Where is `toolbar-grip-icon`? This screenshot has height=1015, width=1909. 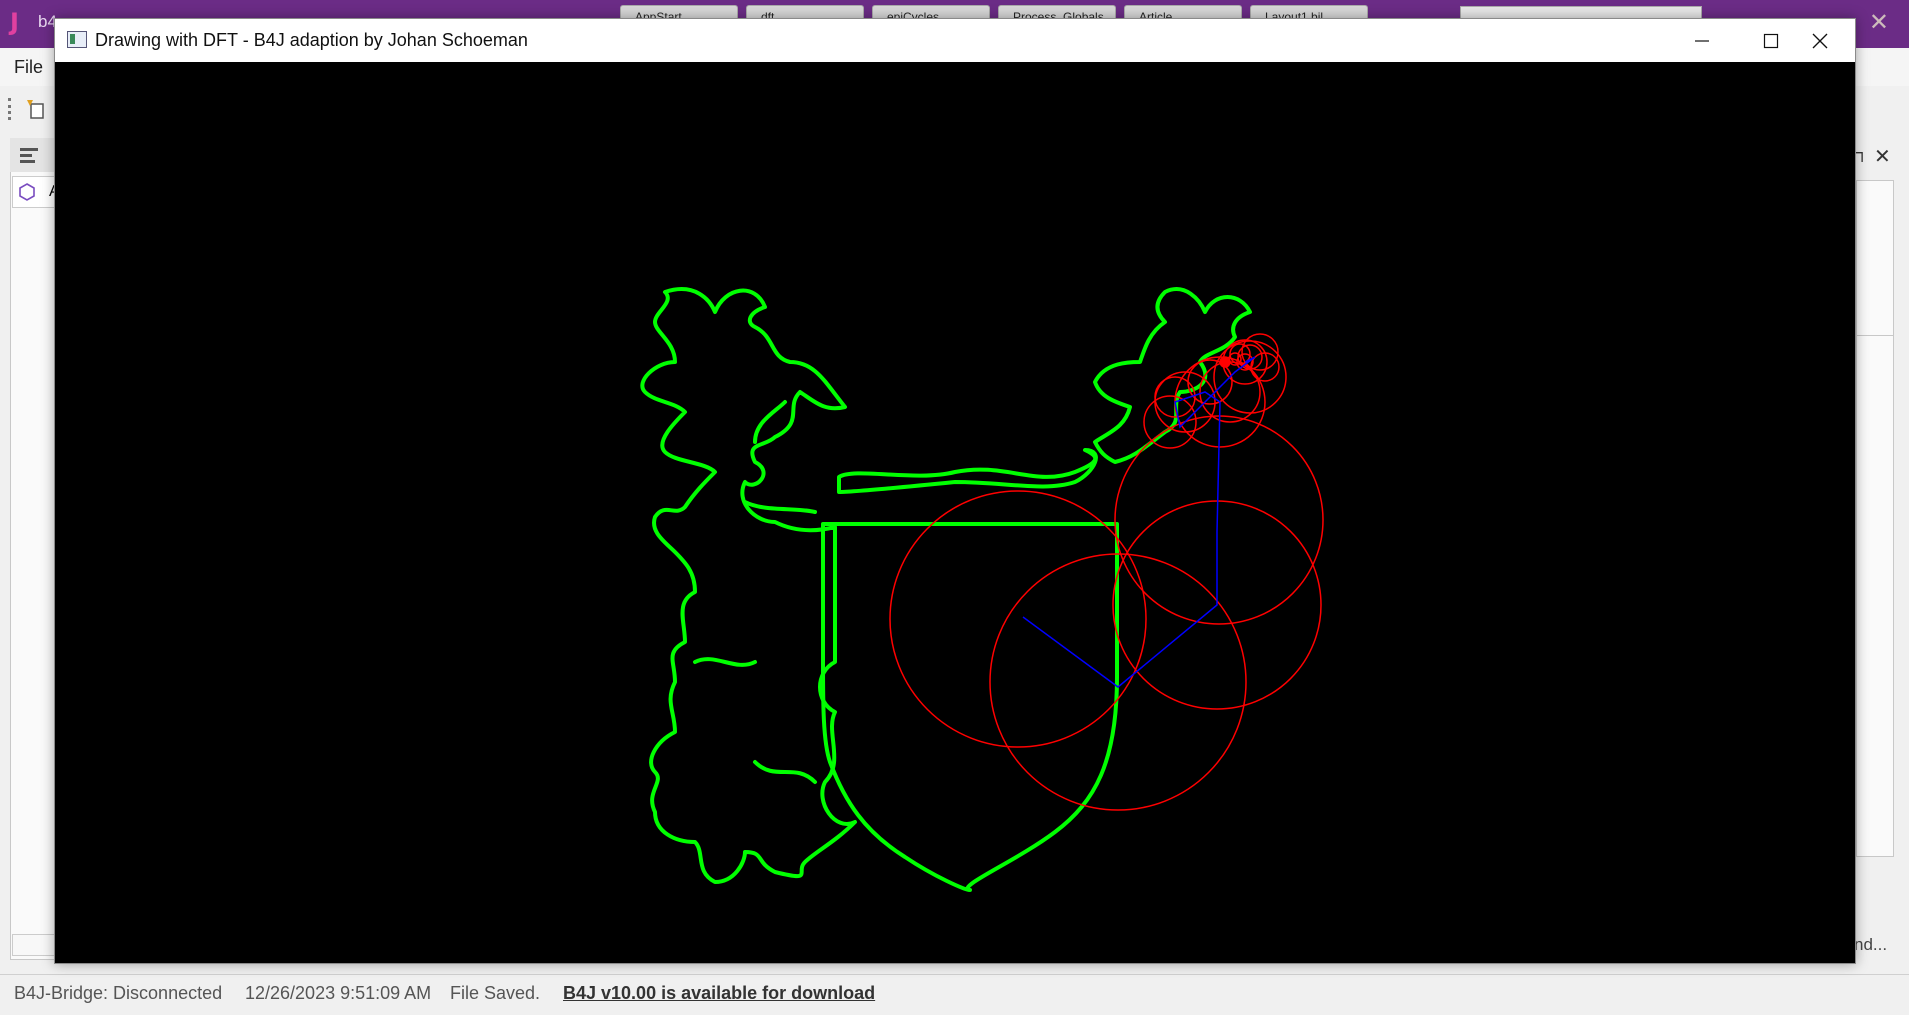
toolbar-grip-icon is located at coordinates (11, 109).